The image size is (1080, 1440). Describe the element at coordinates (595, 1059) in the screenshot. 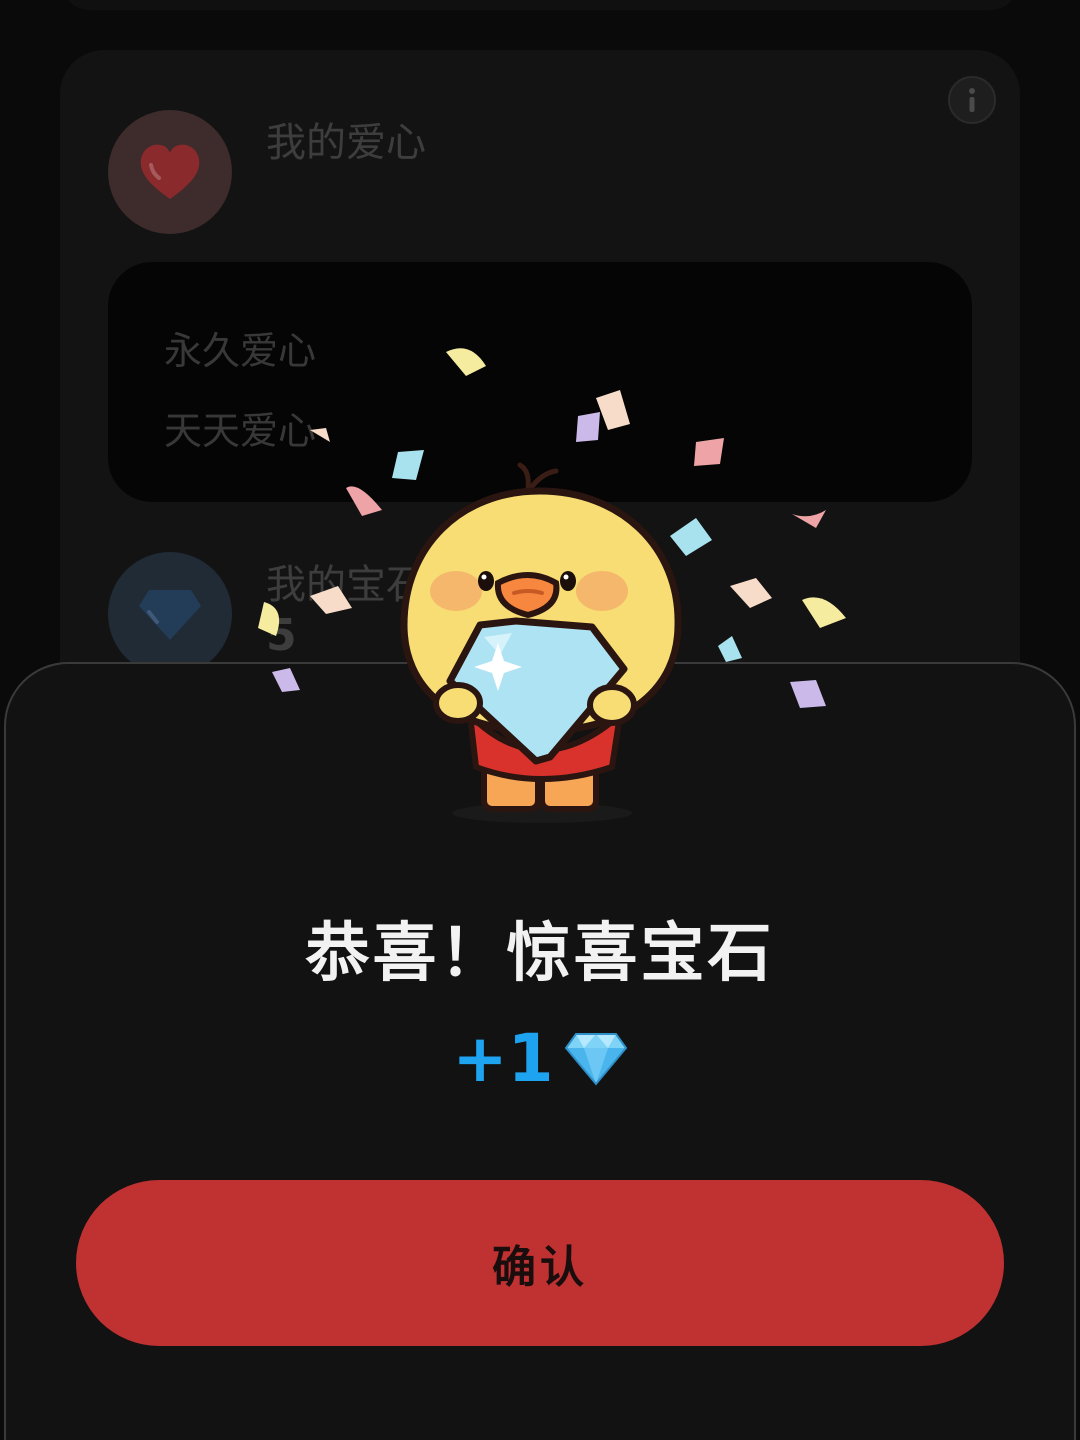

I see `gem-icon` at that location.